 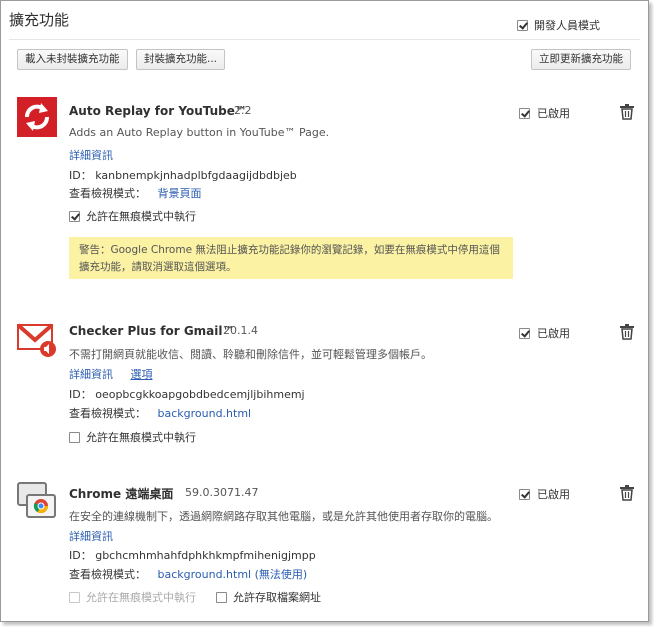 I want to click on background-html-link: background.html, so click(x=205, y=413).